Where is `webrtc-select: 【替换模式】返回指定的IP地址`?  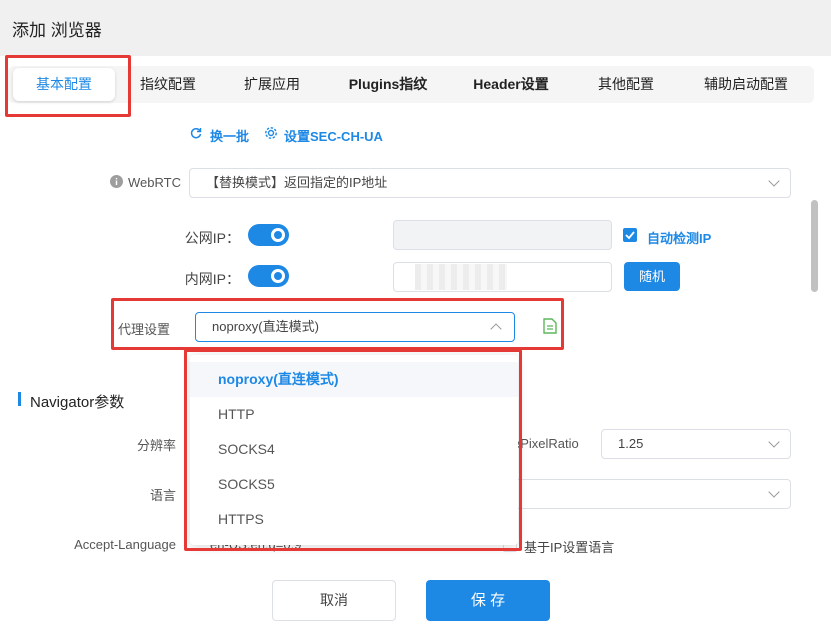 webrtc-select: 【替换模式】返回指定的IP地址 is located at coordinates (490, 183).